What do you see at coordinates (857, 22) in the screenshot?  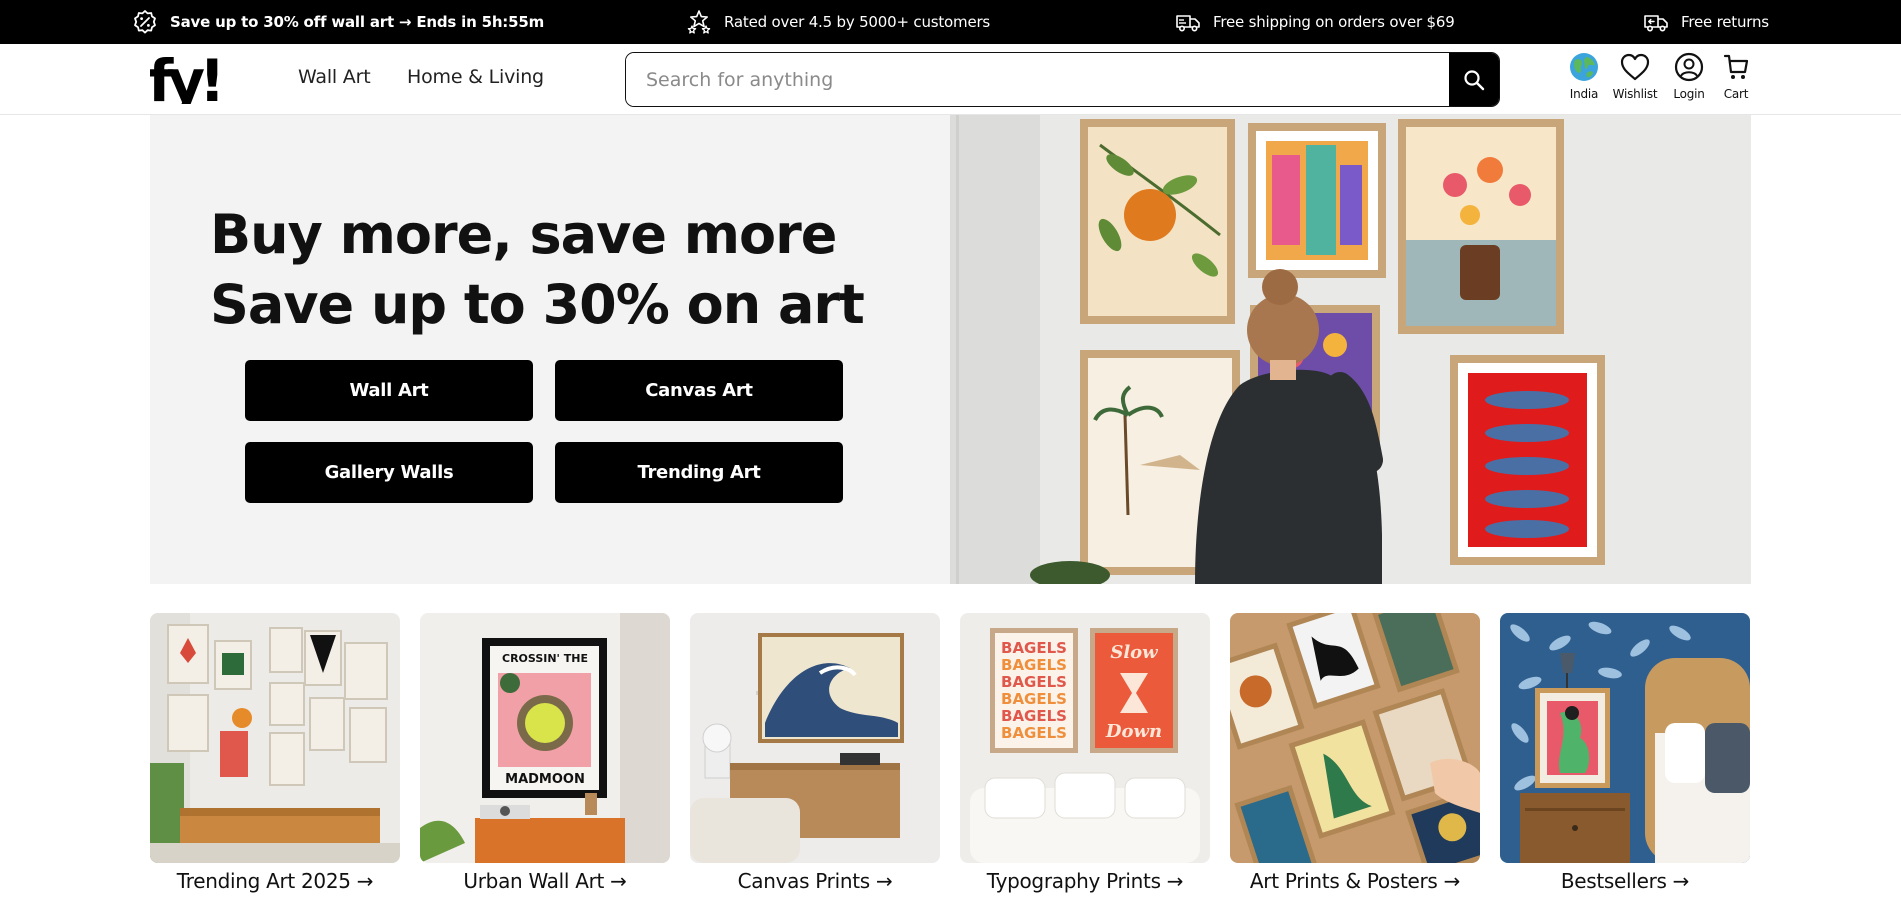 I see `announcement-rating-text: Rated over 4.5 by 5000+ customers` at bounding box center [857, 22].